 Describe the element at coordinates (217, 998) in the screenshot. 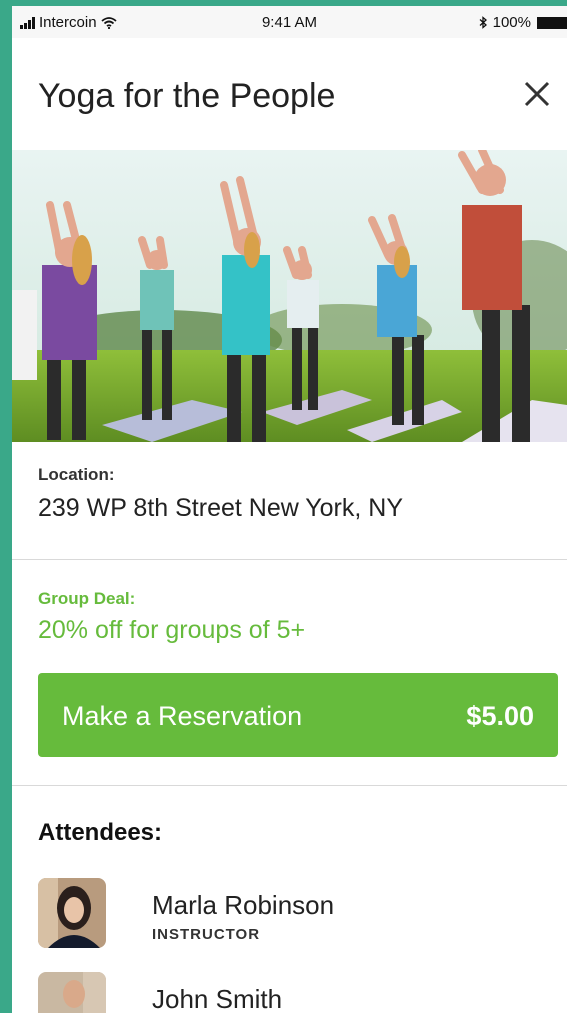

I see `attendee-name: John Smith` at that location.